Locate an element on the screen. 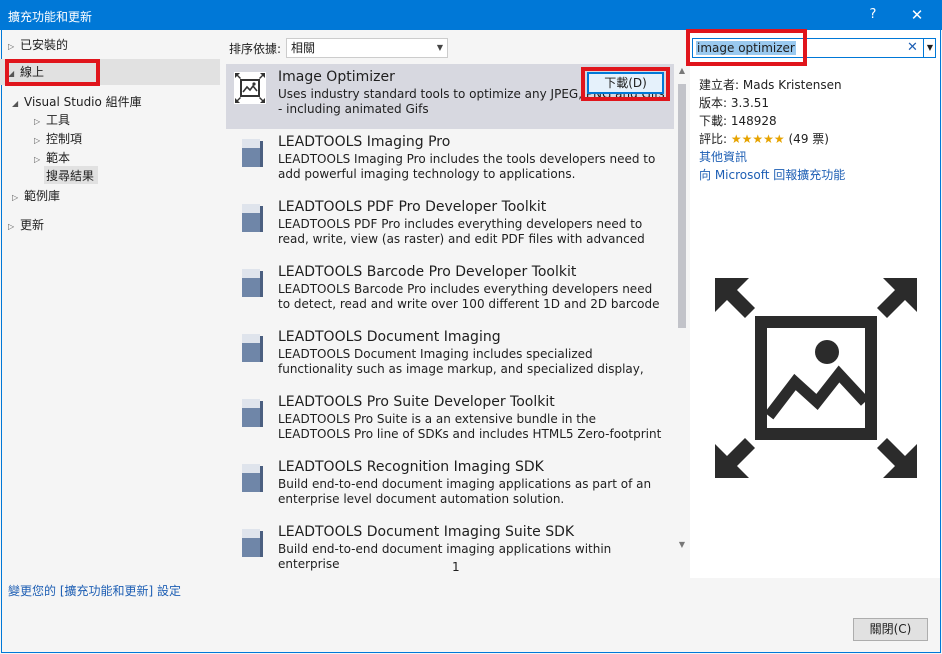 This screenshot has height=654, width=942. item-name: LEADTOOLS Barcode Pro Developer Toolkit is located at coordinates (427, 272).